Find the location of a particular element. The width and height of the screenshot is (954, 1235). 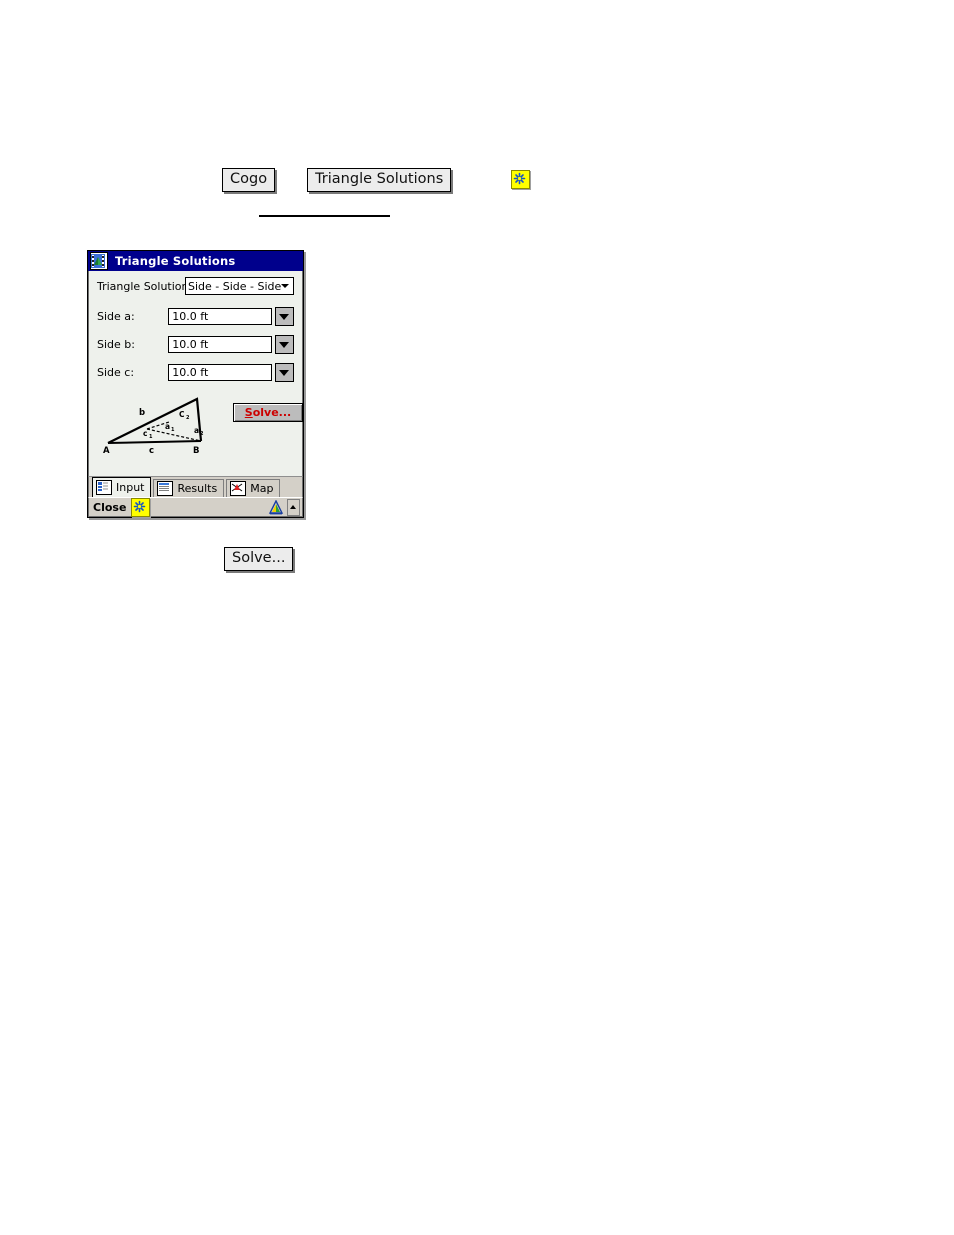

diagram-label-a2-sub: 2 is located at coordinates (202, 434).